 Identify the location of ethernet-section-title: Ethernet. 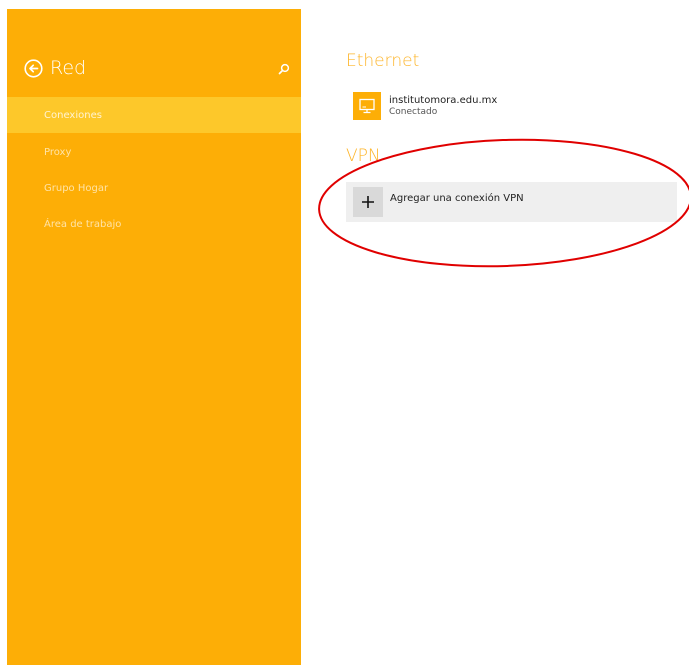
(383, 61).